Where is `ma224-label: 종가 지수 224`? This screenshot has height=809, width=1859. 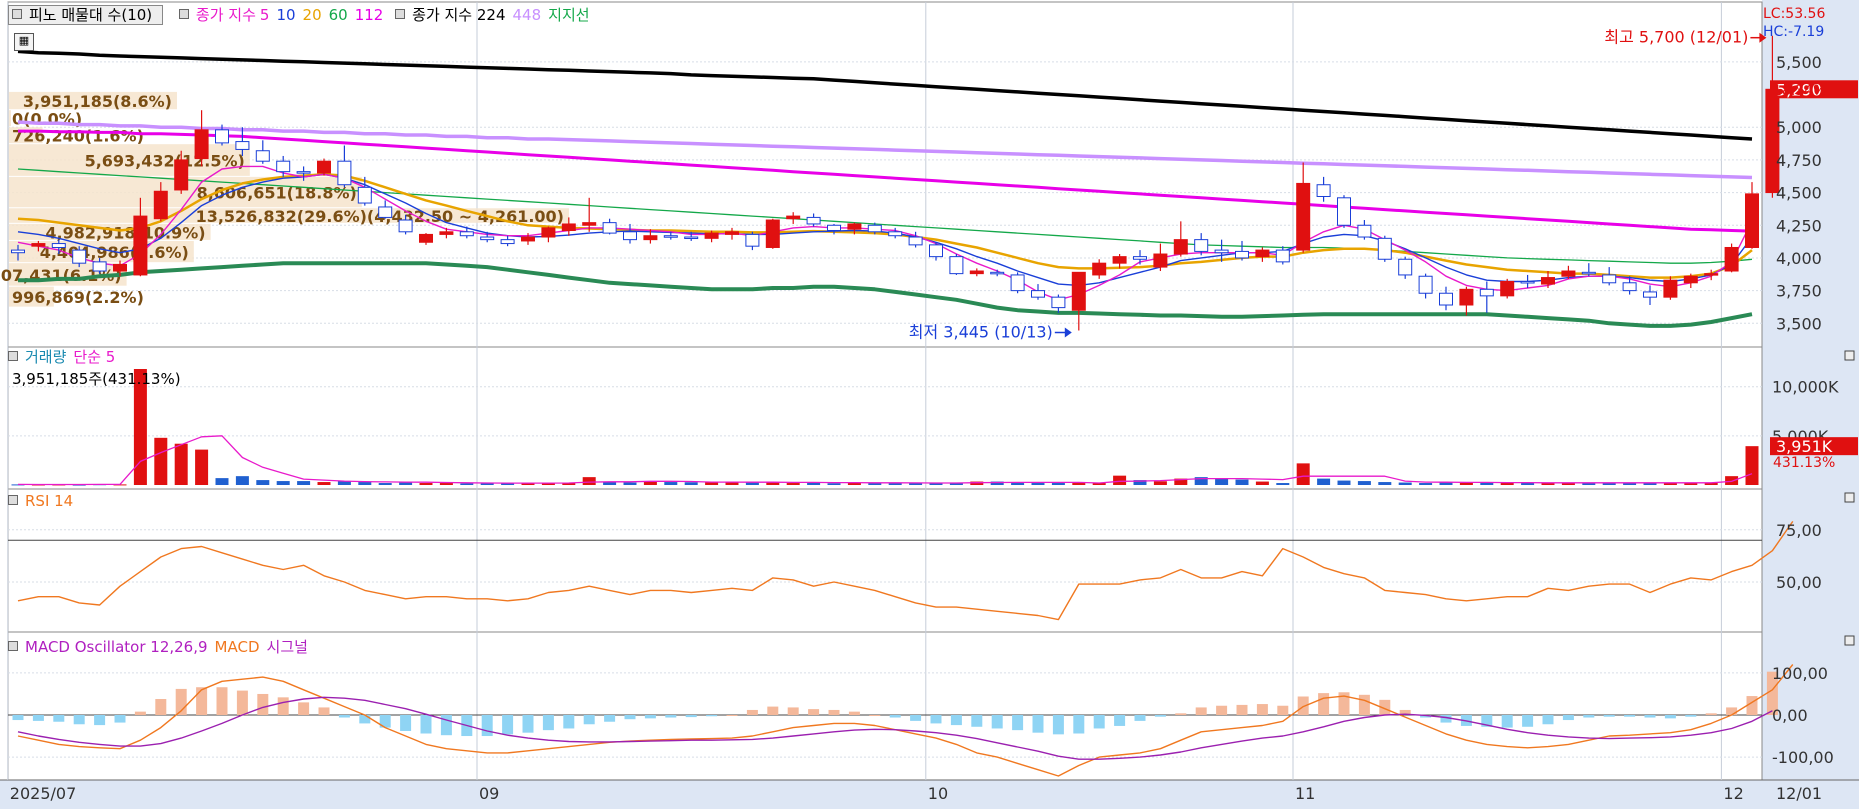 ma224-label: 종가 지수 224 is located at coordinates (458, 15).